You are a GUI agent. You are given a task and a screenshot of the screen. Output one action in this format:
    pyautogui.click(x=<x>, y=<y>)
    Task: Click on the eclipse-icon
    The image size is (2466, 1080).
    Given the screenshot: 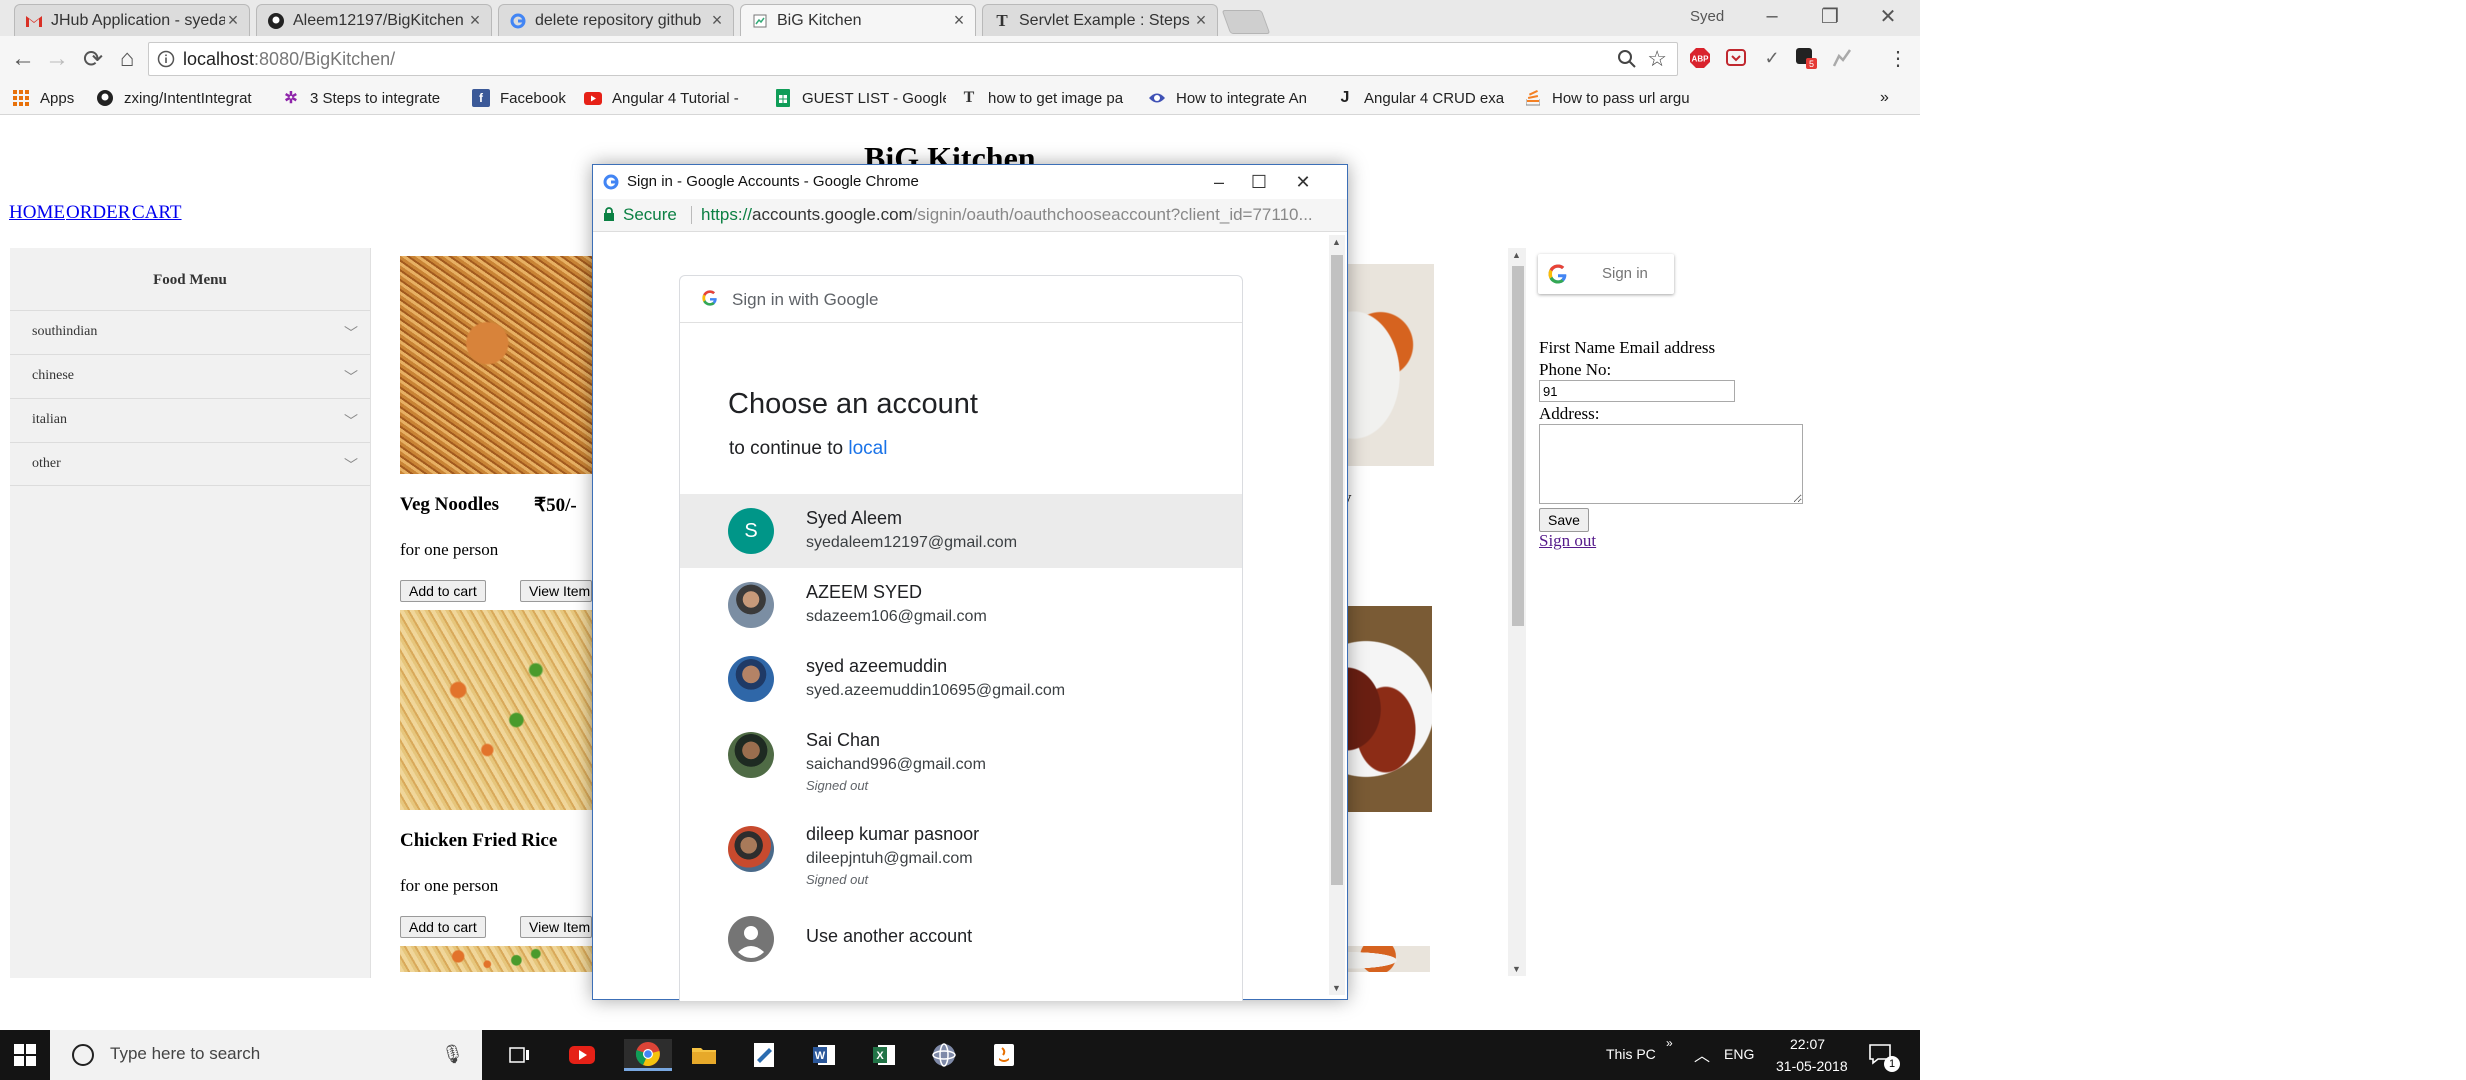 What is the action you would take?
    pyautogui.click(x=944, y=1055)
    